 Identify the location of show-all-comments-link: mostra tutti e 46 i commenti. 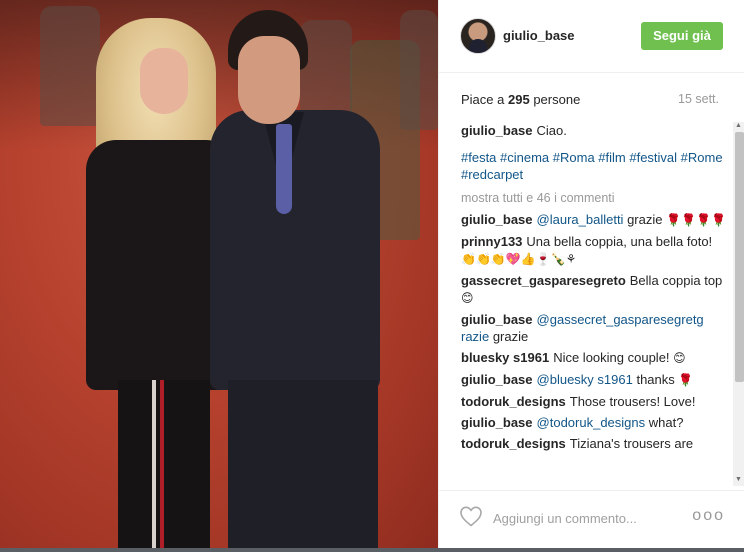
(594, 198).